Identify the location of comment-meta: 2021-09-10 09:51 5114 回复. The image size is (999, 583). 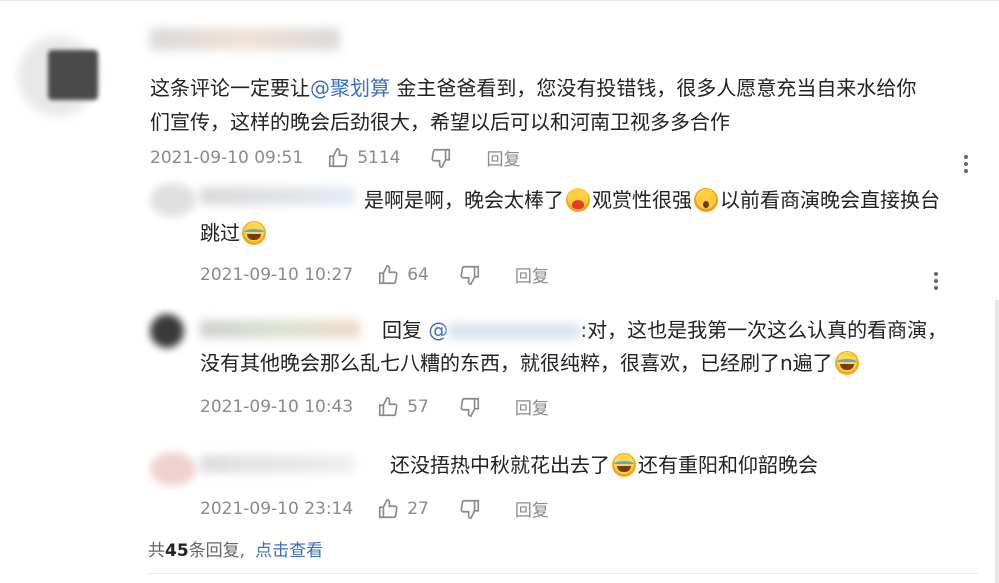
(335, 158).